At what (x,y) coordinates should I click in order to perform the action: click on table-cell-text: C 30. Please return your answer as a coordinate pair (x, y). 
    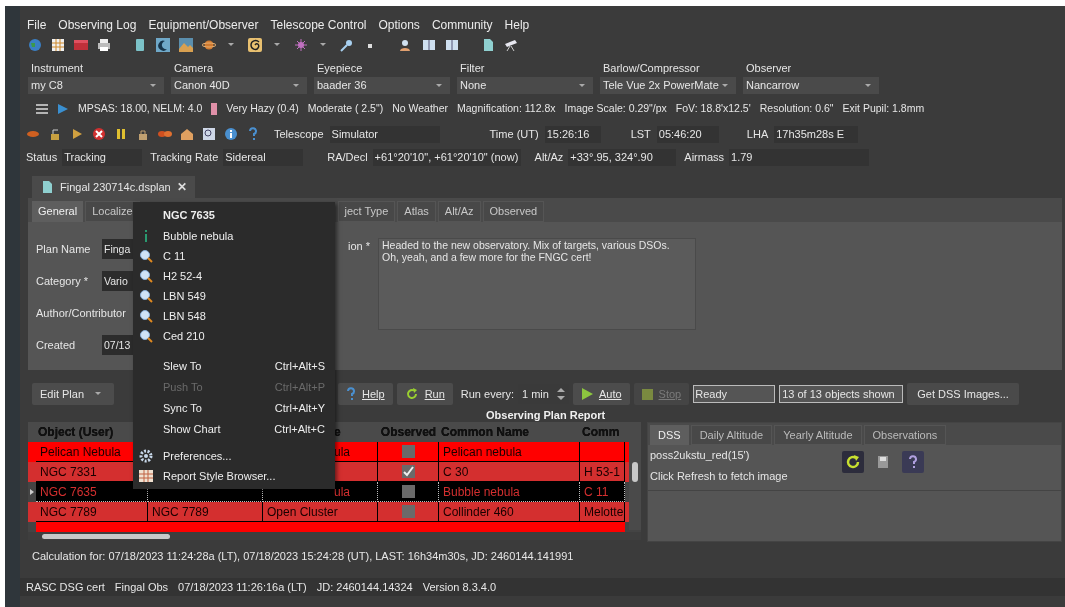
    Looking at the image, I should click on (456, 472).